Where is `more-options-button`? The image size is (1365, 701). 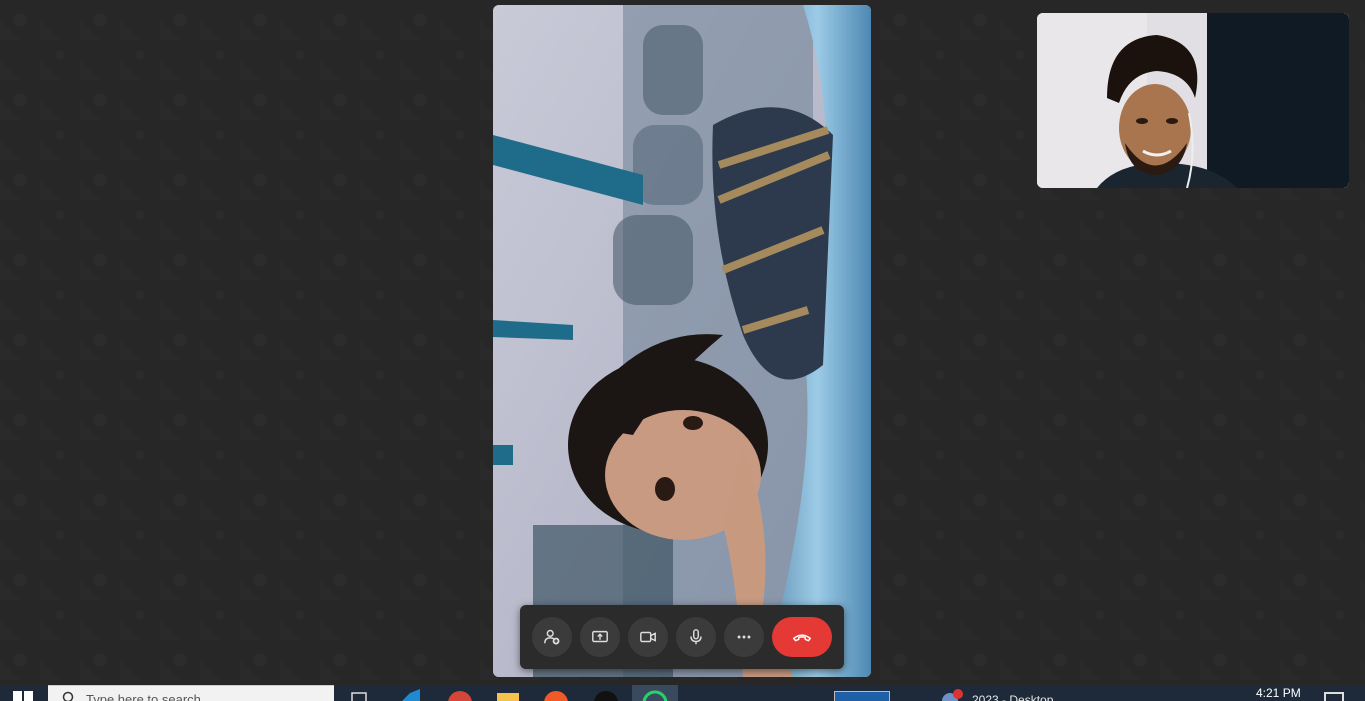
more-options-button is located at coordinates (744, 637).